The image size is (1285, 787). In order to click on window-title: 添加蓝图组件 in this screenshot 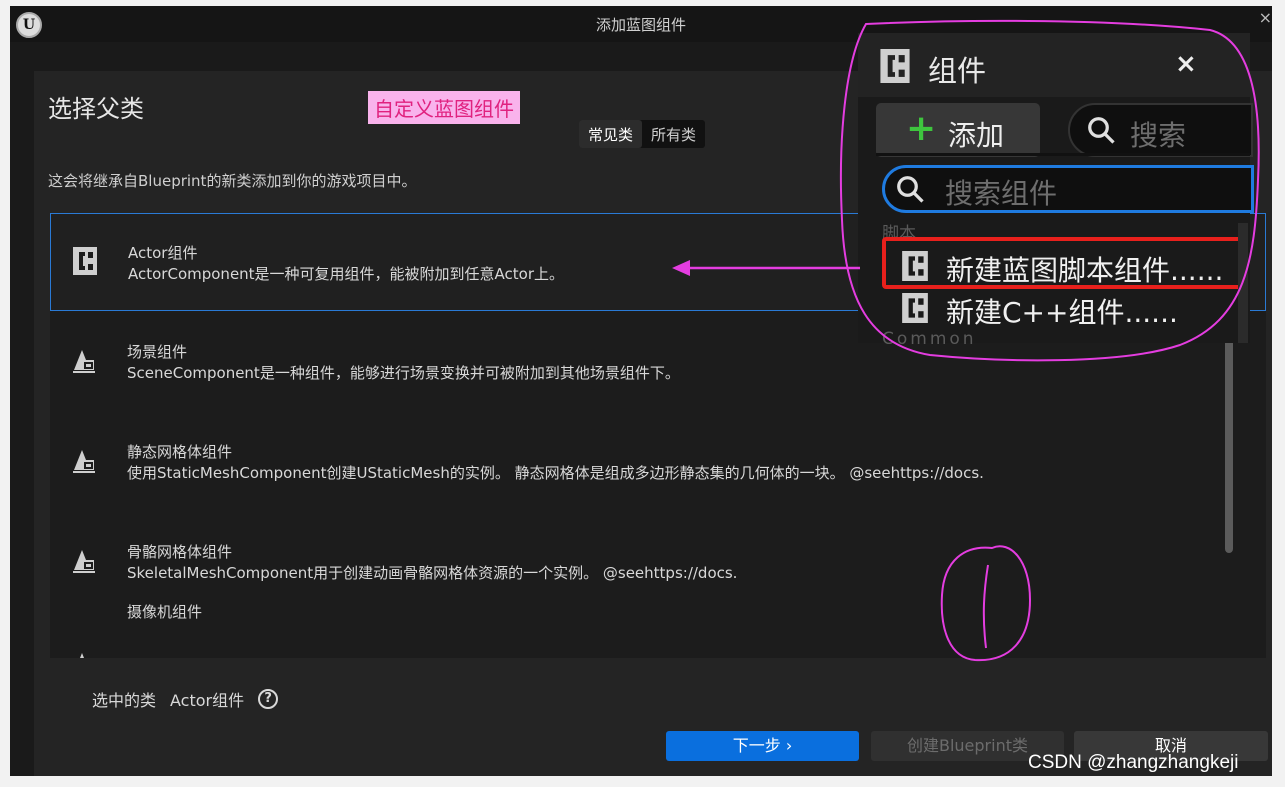, I will do `click(640, 25)`.